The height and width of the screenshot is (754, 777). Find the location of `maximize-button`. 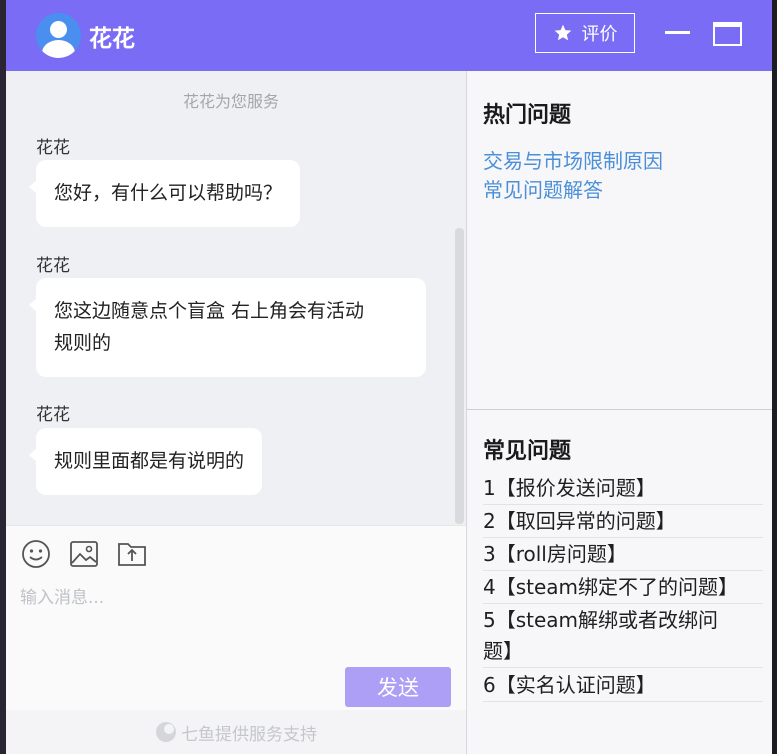

maximize-button is located at coordinates (727, 34).